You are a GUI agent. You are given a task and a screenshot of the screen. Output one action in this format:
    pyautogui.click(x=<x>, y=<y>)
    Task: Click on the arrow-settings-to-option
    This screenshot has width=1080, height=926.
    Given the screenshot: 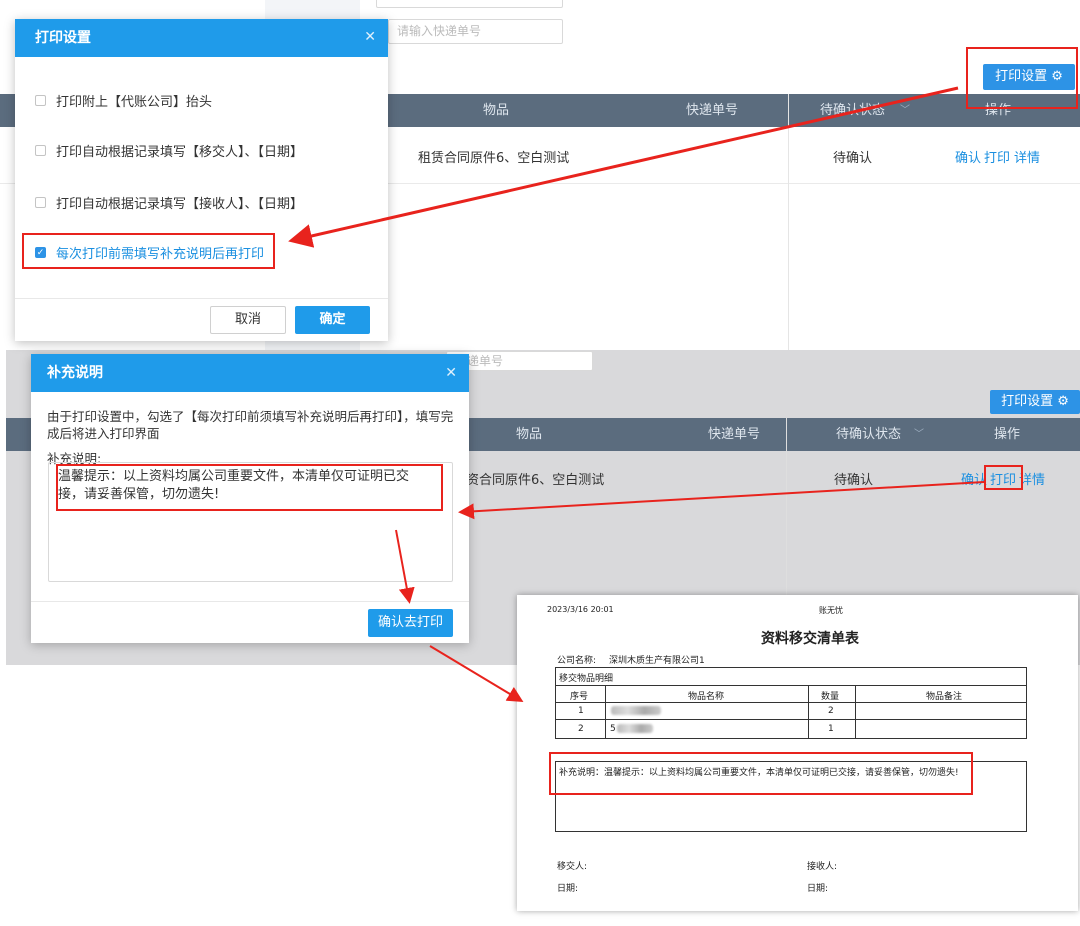 What is the action you would take?
    pyautogui.click(x=623, y=167)
    